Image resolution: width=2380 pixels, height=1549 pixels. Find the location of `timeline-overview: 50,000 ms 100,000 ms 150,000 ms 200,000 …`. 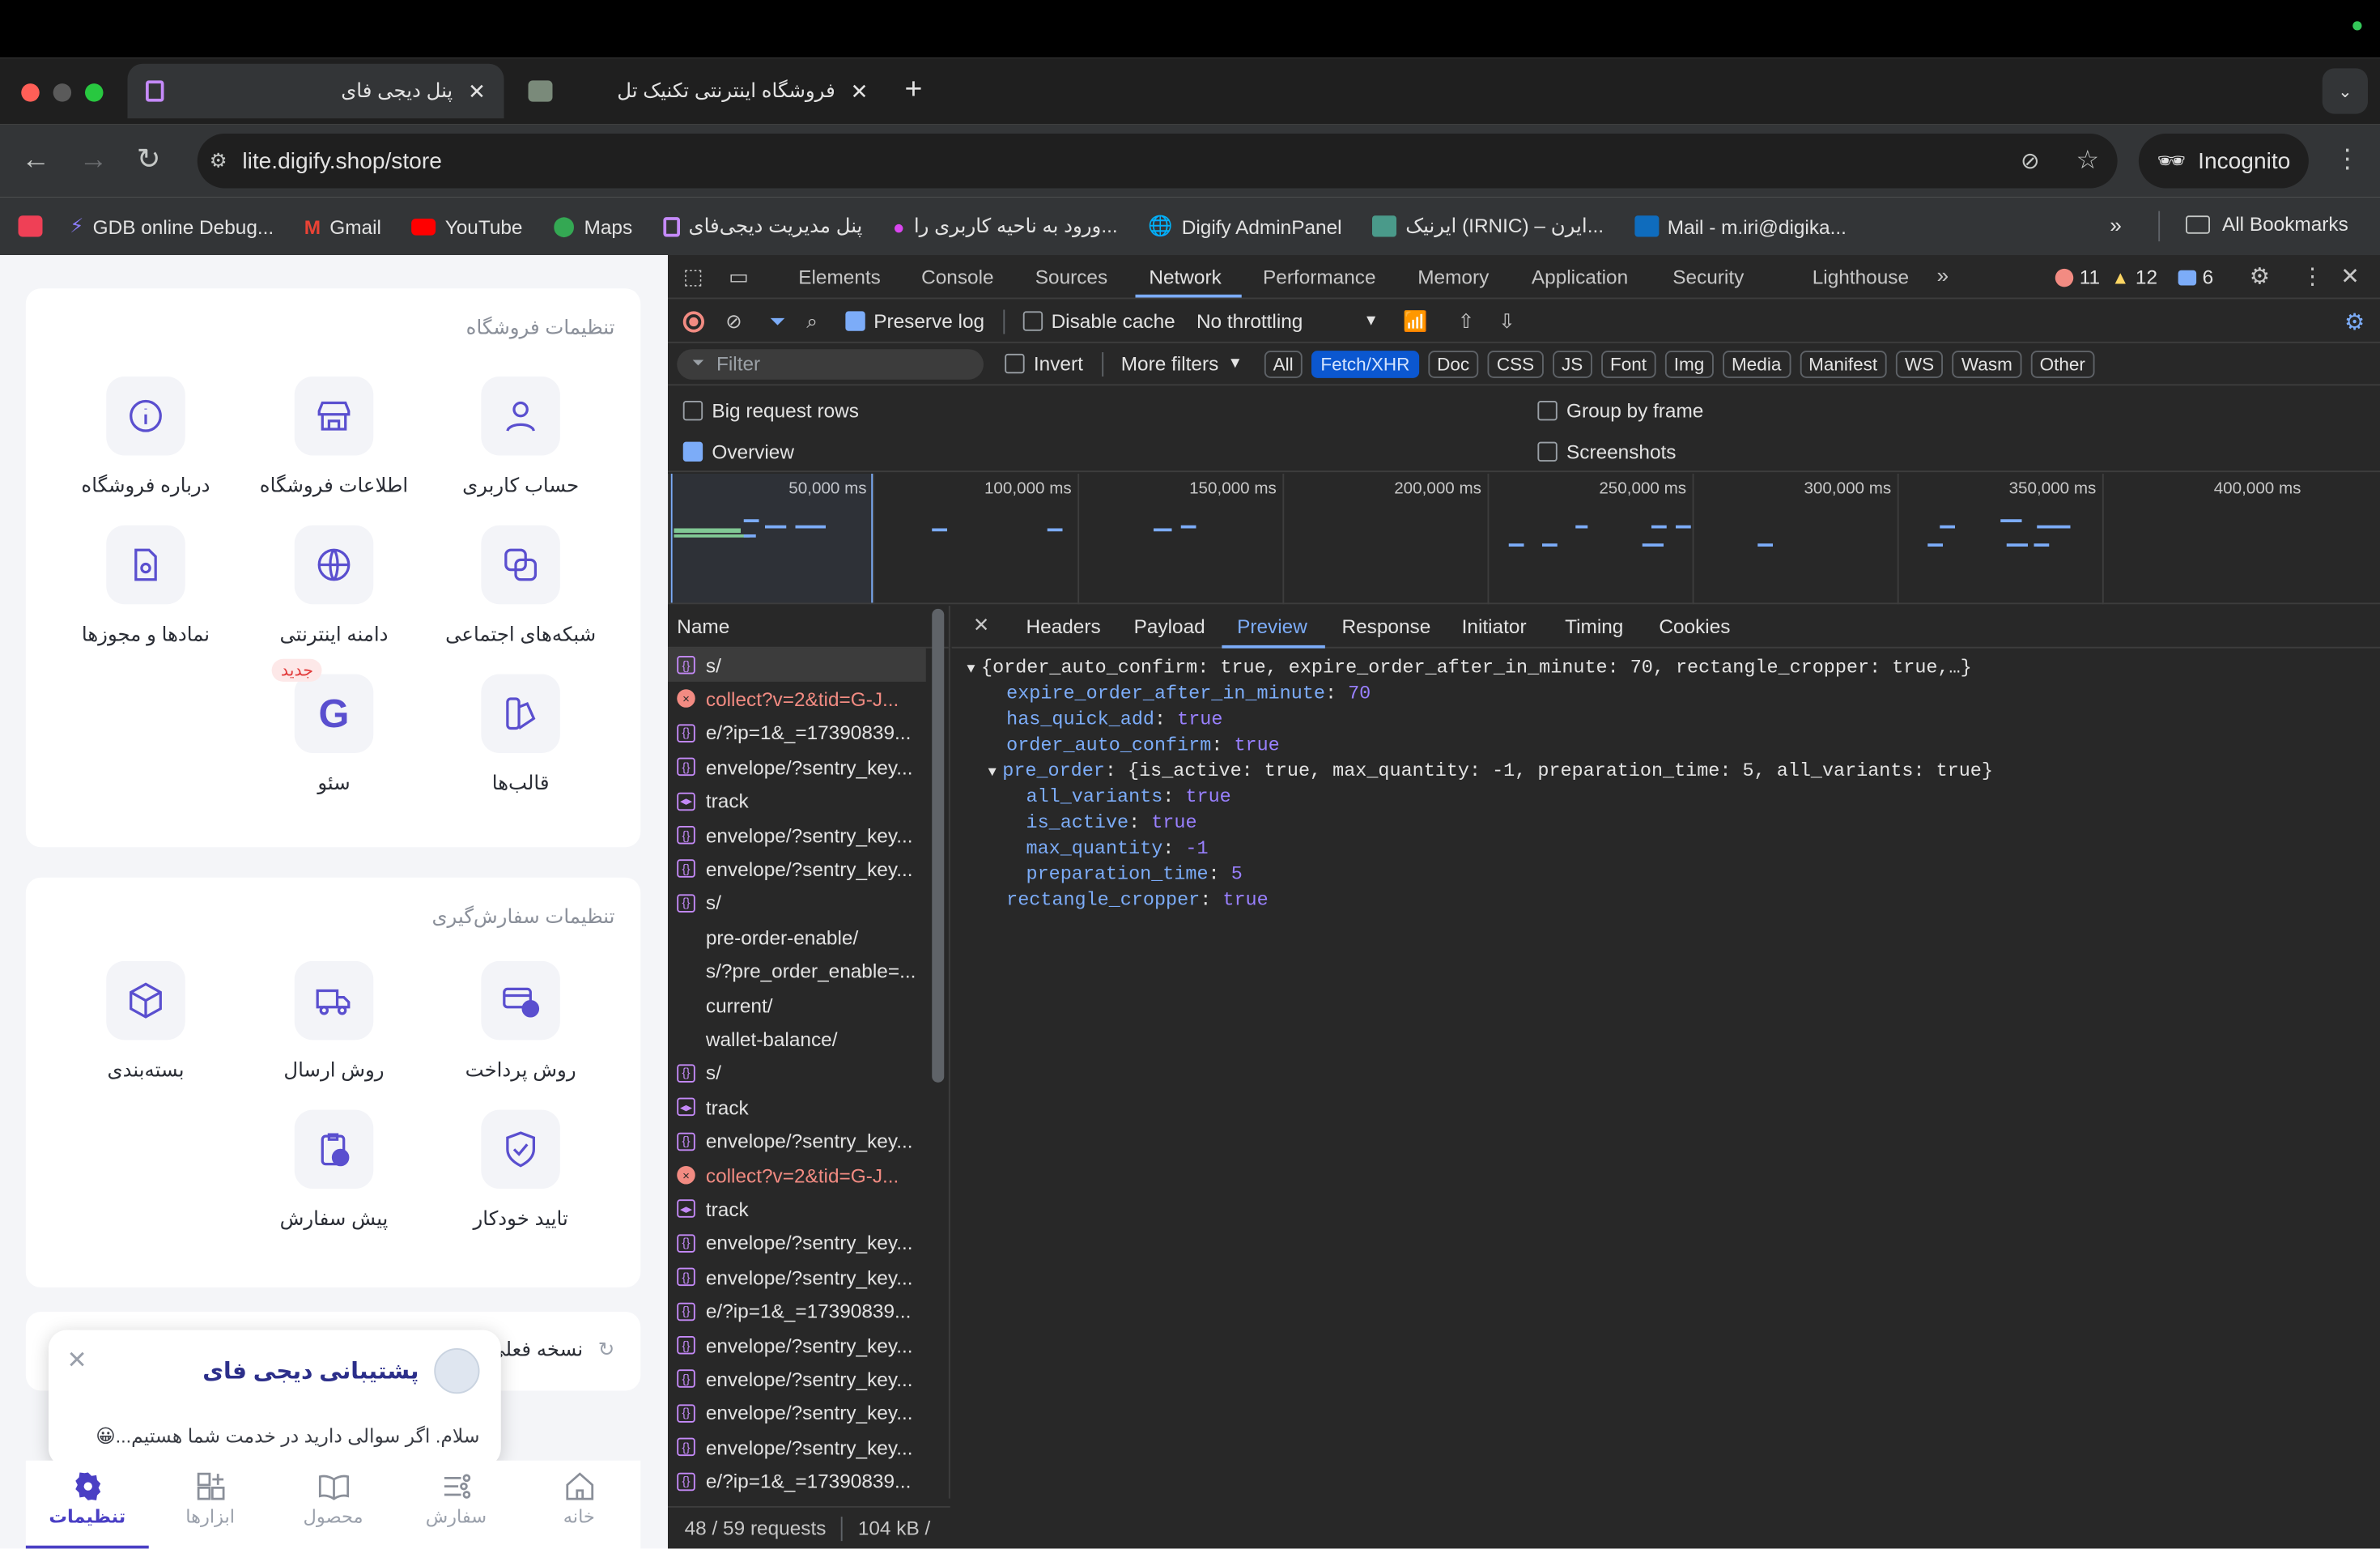

timeline-overview: 50,000 ms 100,000 ms 150,000 ms 200,000 … is located at coordinates (1524, 539).